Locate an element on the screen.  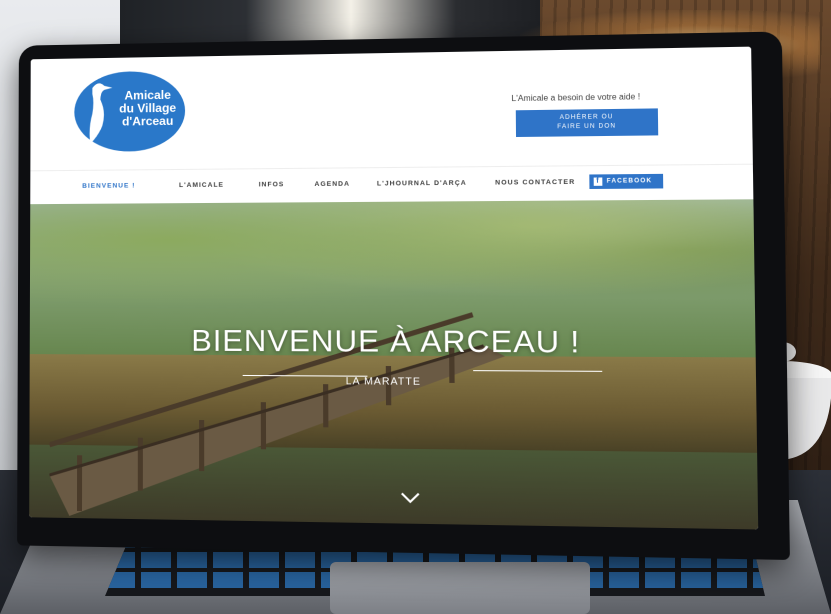
facebook-label: FACEBOOK is located at coordinates (629, 181).